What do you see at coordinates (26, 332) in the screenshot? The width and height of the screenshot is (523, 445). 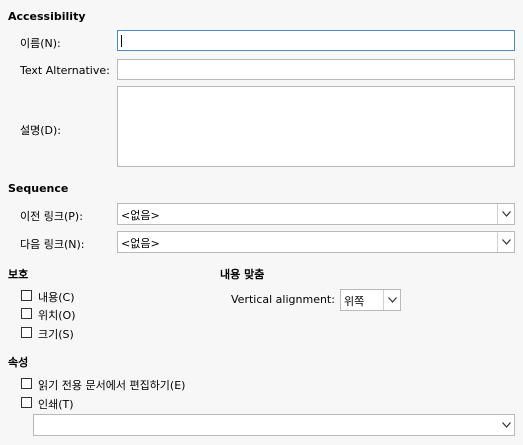 I see `protect-size-checkbox` at bounding box center [26, 332].